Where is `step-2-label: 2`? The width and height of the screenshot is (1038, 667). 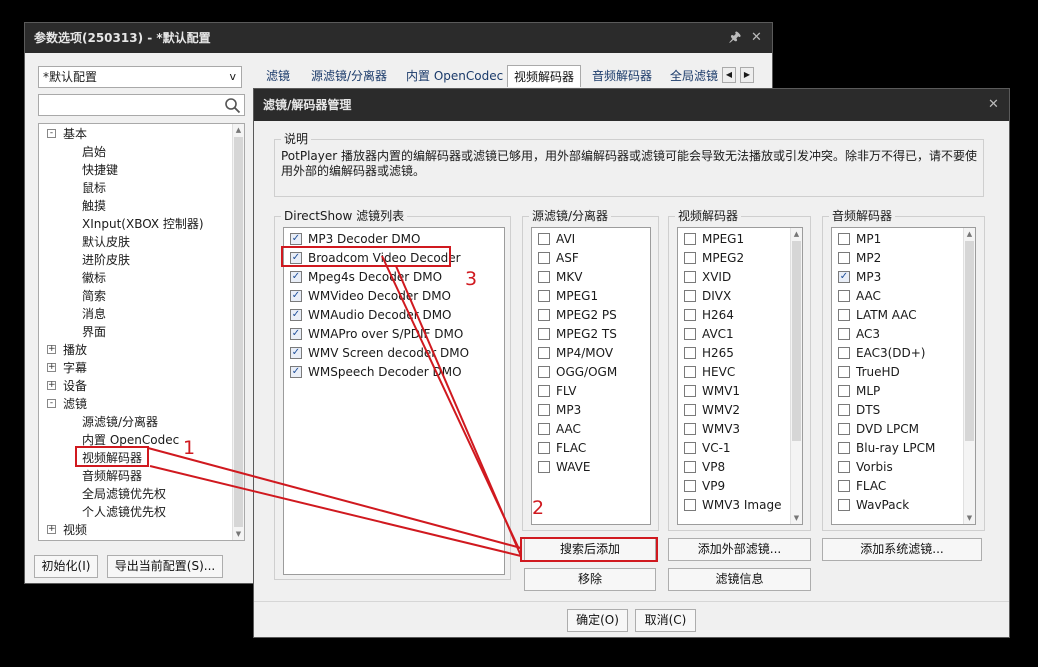
step-2-label: 2 is located at coordinates (538, 508).